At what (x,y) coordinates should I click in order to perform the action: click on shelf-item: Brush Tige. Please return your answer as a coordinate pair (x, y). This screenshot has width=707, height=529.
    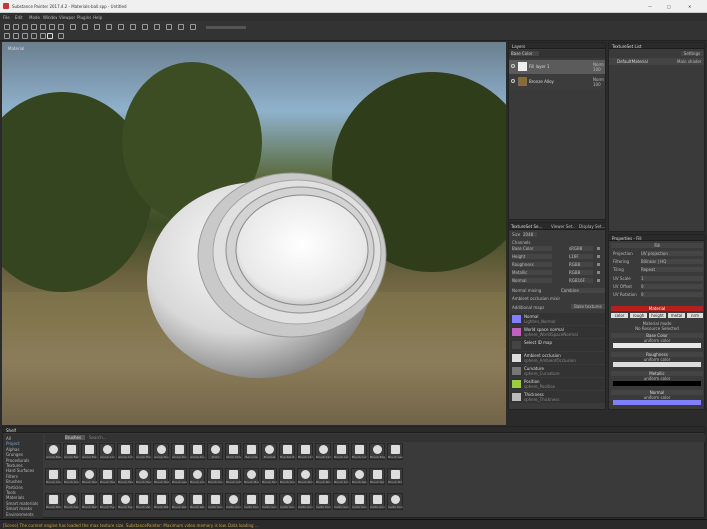
    Looking at the image, I should click on (125, 501).